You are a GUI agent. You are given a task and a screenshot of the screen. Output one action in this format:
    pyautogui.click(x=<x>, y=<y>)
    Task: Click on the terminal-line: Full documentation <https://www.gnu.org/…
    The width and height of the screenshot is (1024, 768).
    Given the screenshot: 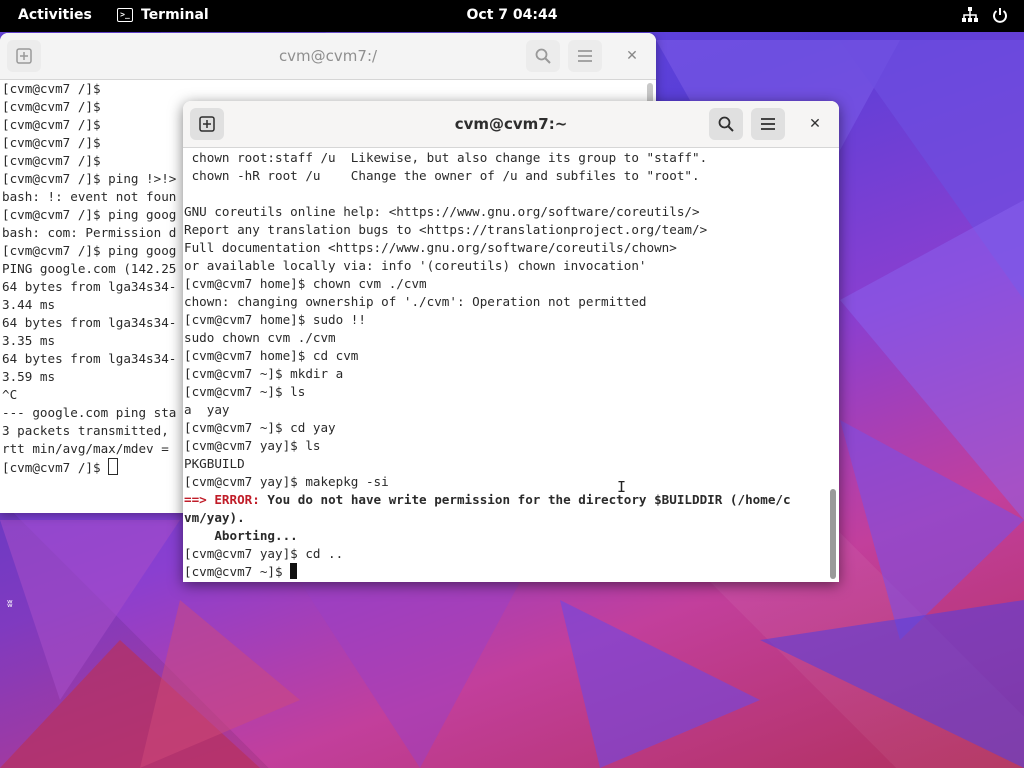 What is the action you would take?
    pyautogui.click(x=430, y=247)
    